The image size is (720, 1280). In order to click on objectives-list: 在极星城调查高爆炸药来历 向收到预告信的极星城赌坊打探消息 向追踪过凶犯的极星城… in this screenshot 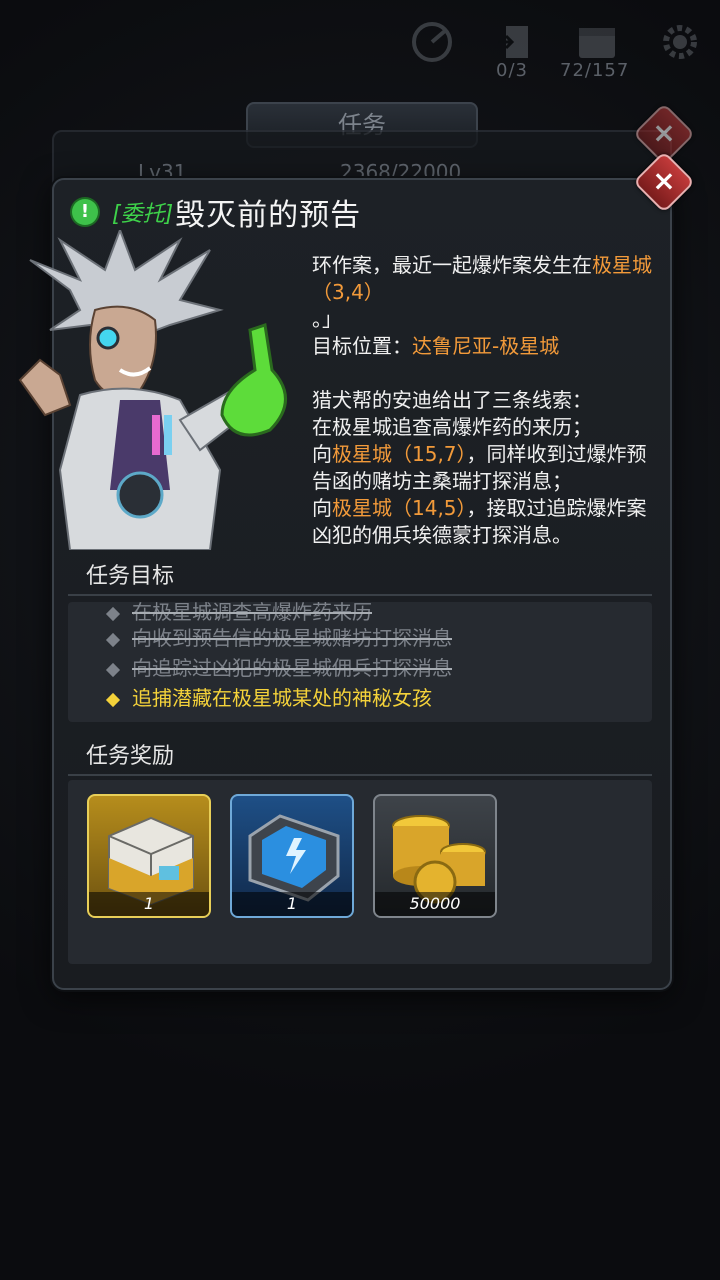, I will do `click(360, 662)`.